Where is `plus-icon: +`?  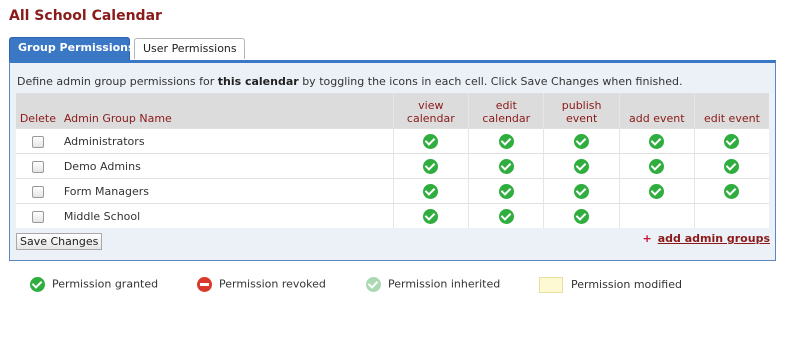 plus-icon: + is located at coordinates (647, 238).